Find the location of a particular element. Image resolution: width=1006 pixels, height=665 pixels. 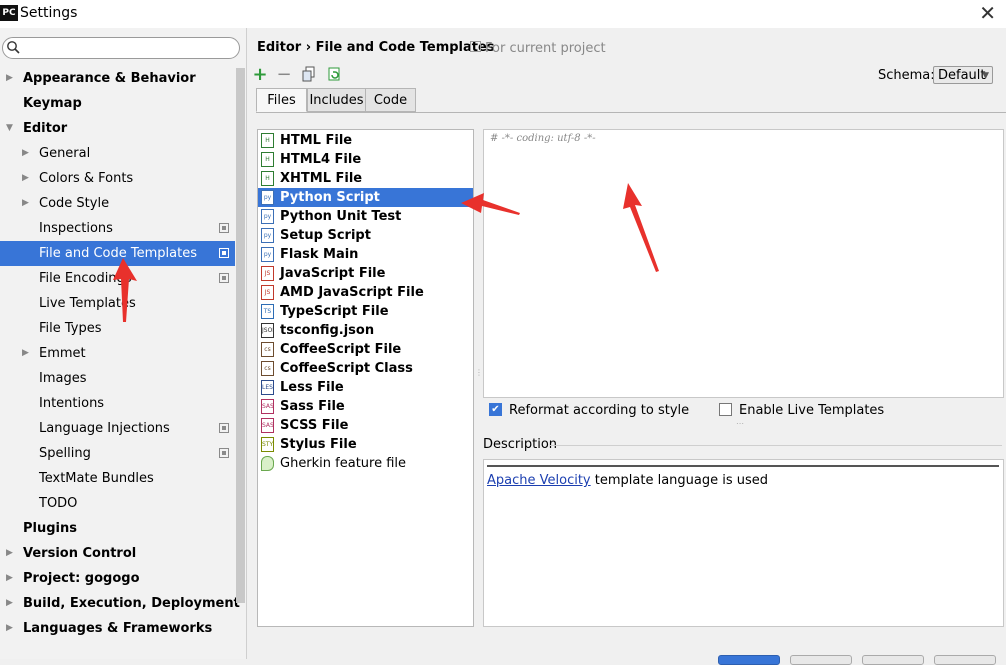

sidebar-item: Images is located at coordinates (117, 378).